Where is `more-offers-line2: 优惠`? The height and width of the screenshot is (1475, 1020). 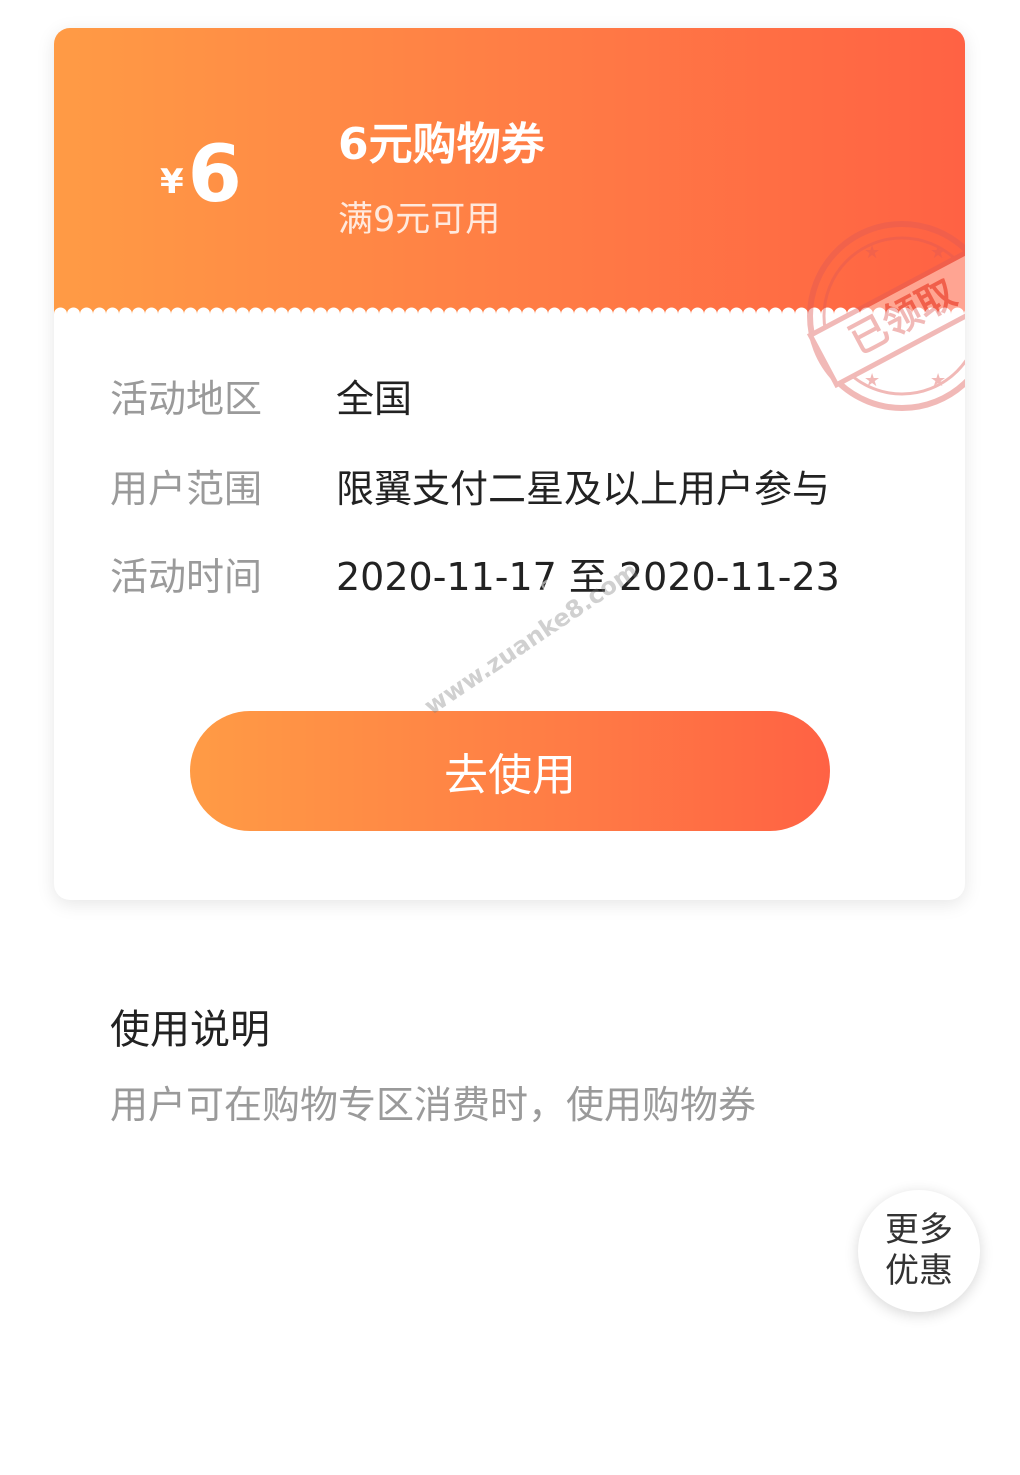 more-offers-line2: 优惠 is located at coordinates (919, 1271).